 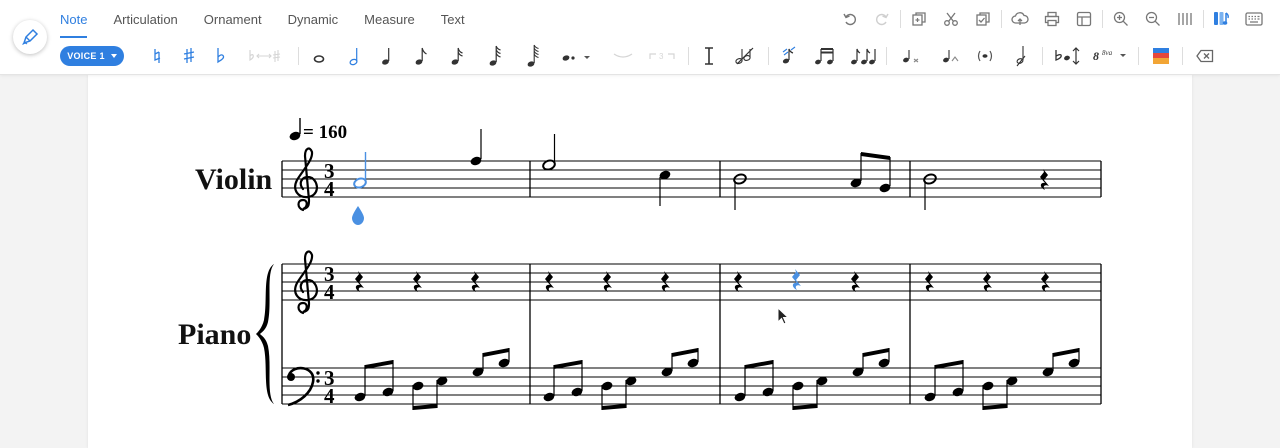 I want to click on ottava-icon: 8 8va, so click(x=1110, y=56).